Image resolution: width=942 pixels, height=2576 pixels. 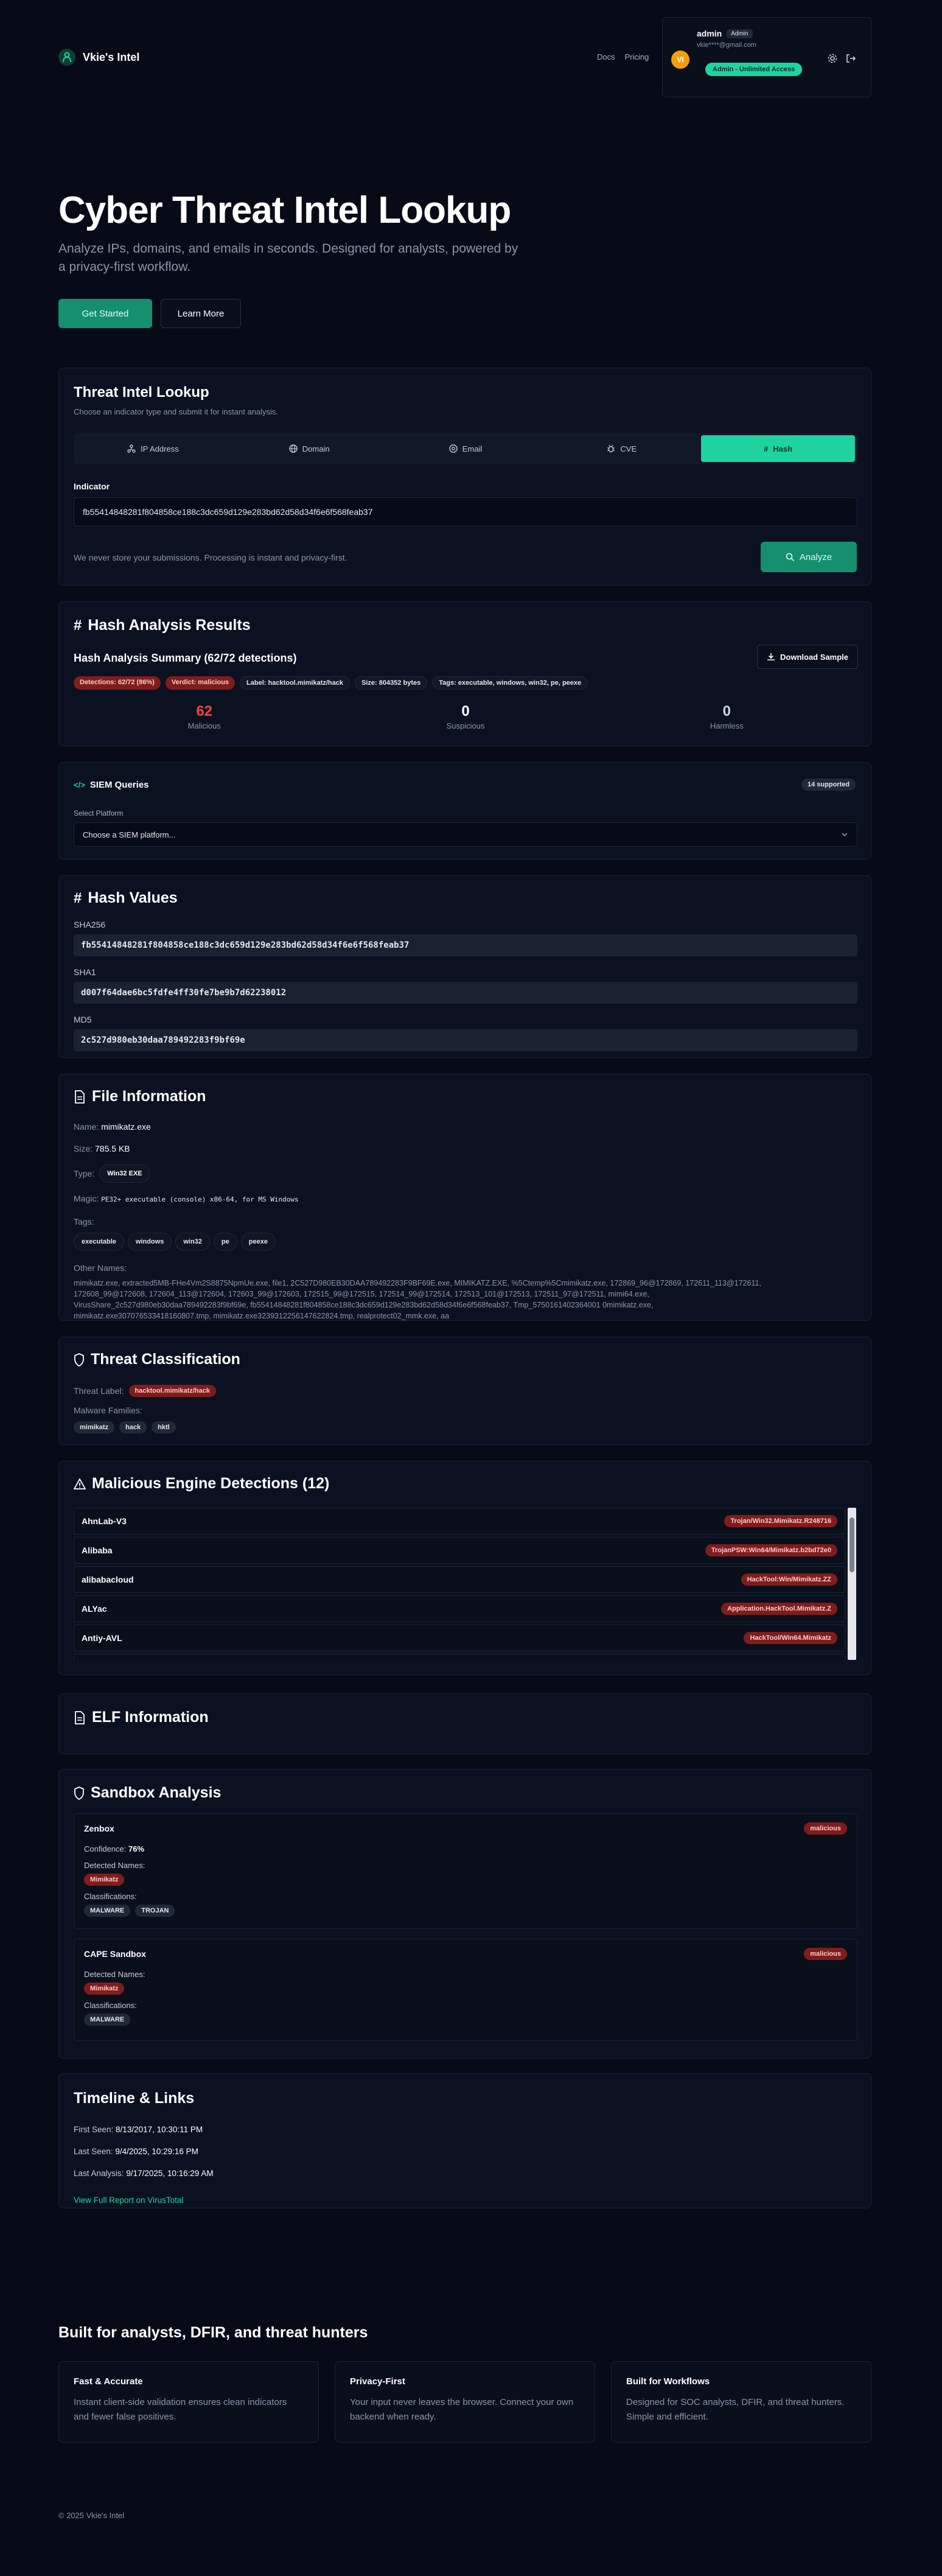 I want to click on detection-stats: 62 Malicious 0 Suspicious 0 Harmless, so click(x=465, y=717).